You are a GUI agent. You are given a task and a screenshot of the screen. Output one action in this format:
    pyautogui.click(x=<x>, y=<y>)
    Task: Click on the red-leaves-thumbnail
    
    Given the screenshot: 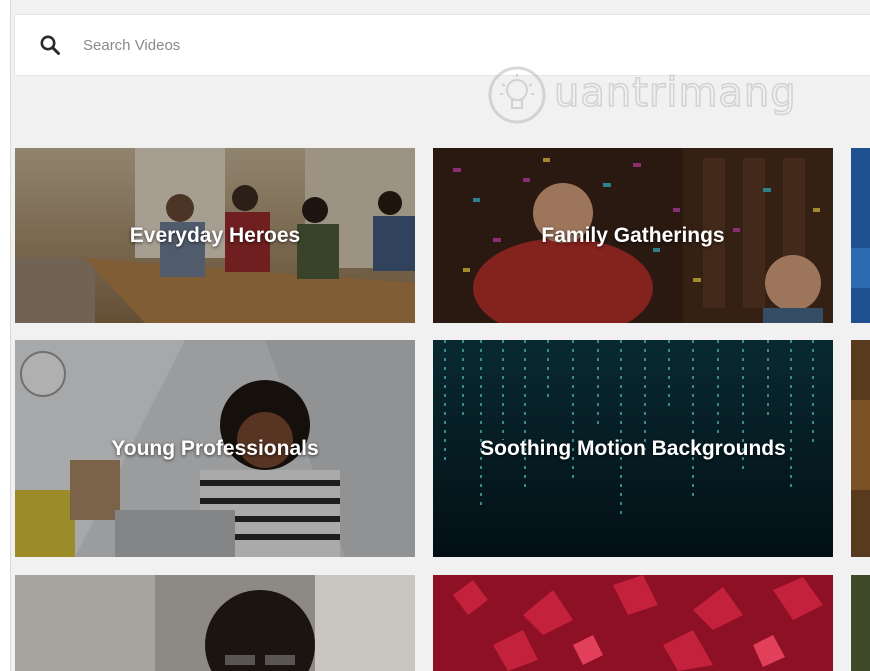 What is the action you would take?
    pyautogui.click(x=633, y=623)
    